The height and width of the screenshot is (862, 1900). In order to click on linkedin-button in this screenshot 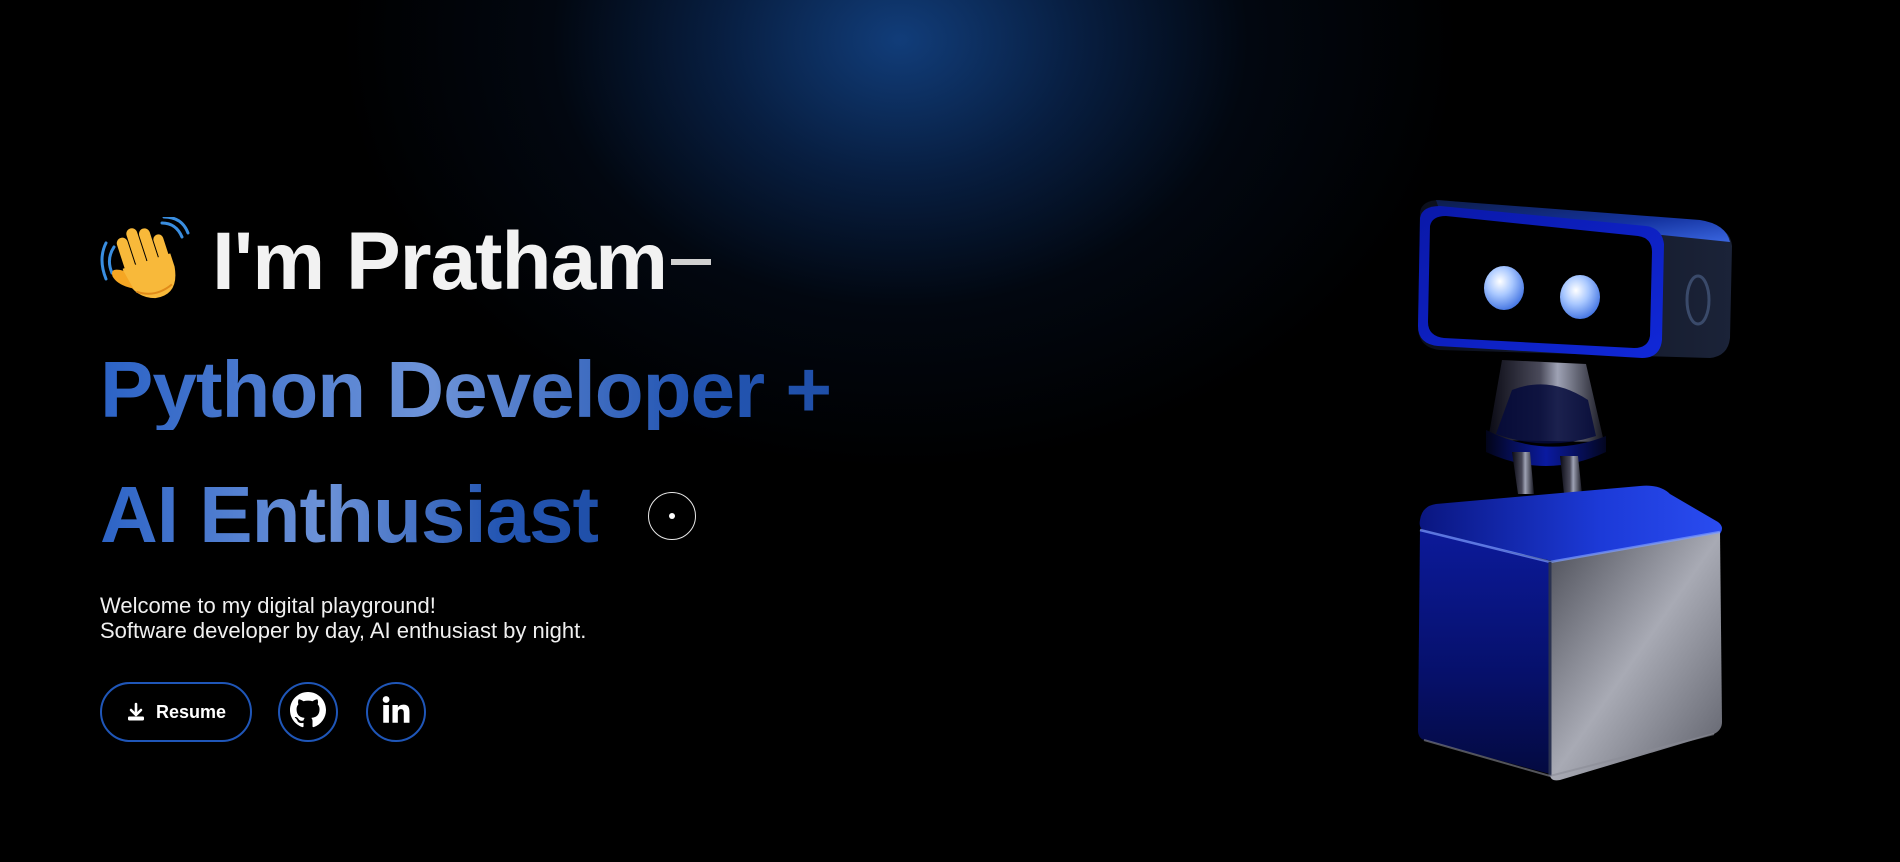, I will do `click(396, 712)`.